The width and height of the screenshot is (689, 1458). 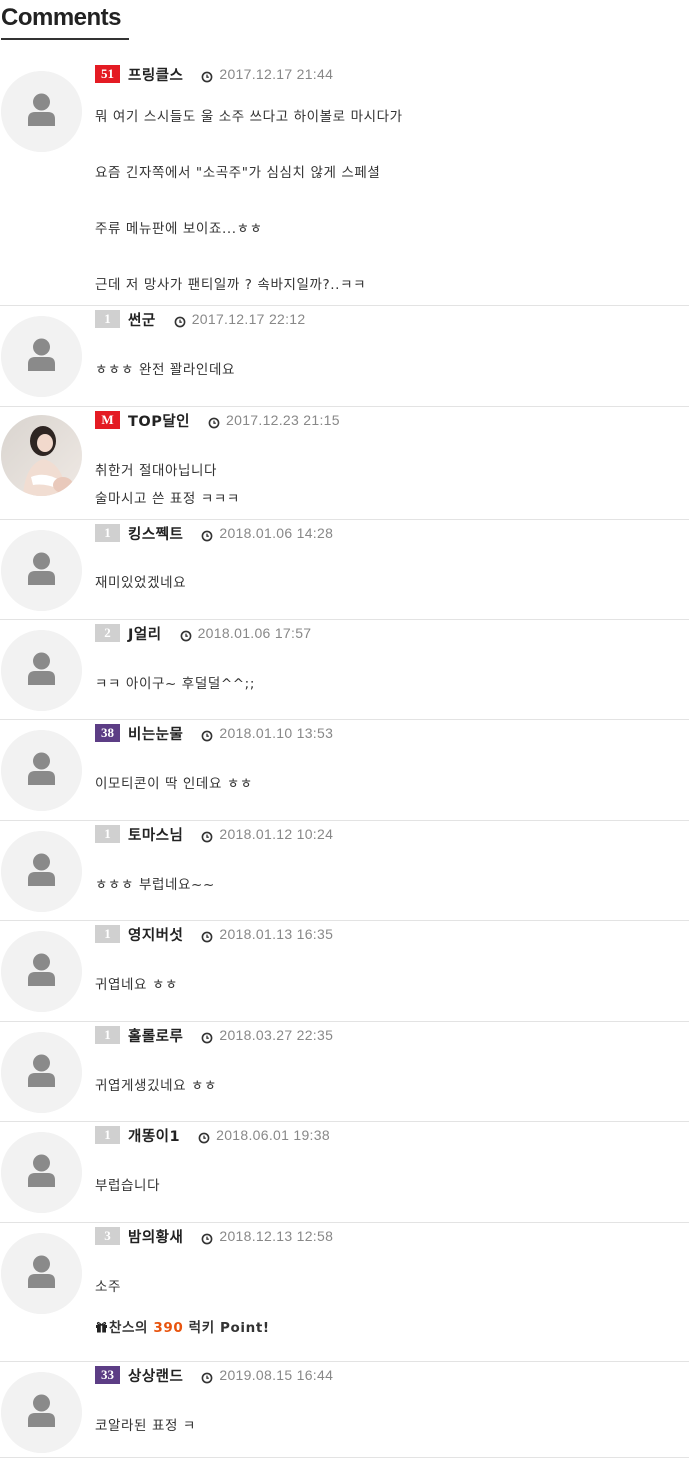 What do you see at coordinates (276, 533) in the screenshot?
I see `comment-date: 2018.01.06 14:28` at bounding box center [276, 533].